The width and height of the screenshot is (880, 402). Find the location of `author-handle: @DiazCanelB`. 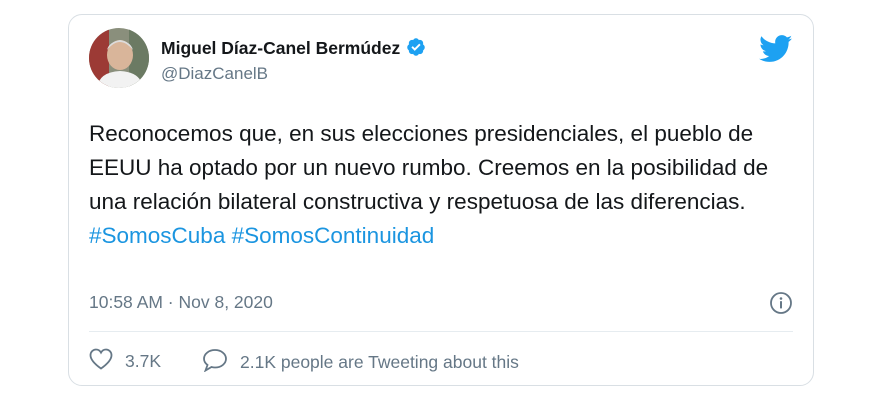

author-handle: @DiazCanelB is located at coordinates (214, 74).